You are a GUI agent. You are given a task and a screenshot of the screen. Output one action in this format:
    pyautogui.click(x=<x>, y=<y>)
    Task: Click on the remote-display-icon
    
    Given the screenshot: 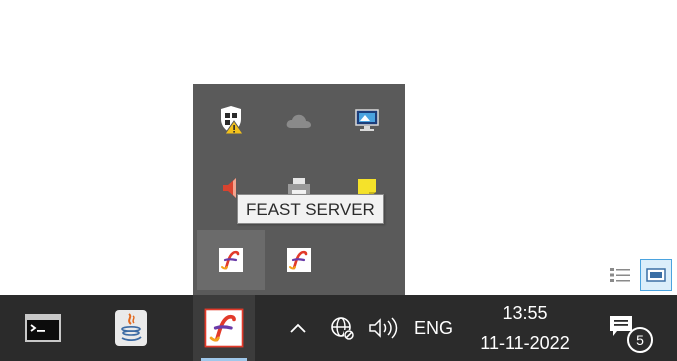 What is the action you would take?
    pyautogui.click(x=367, y=120)
    